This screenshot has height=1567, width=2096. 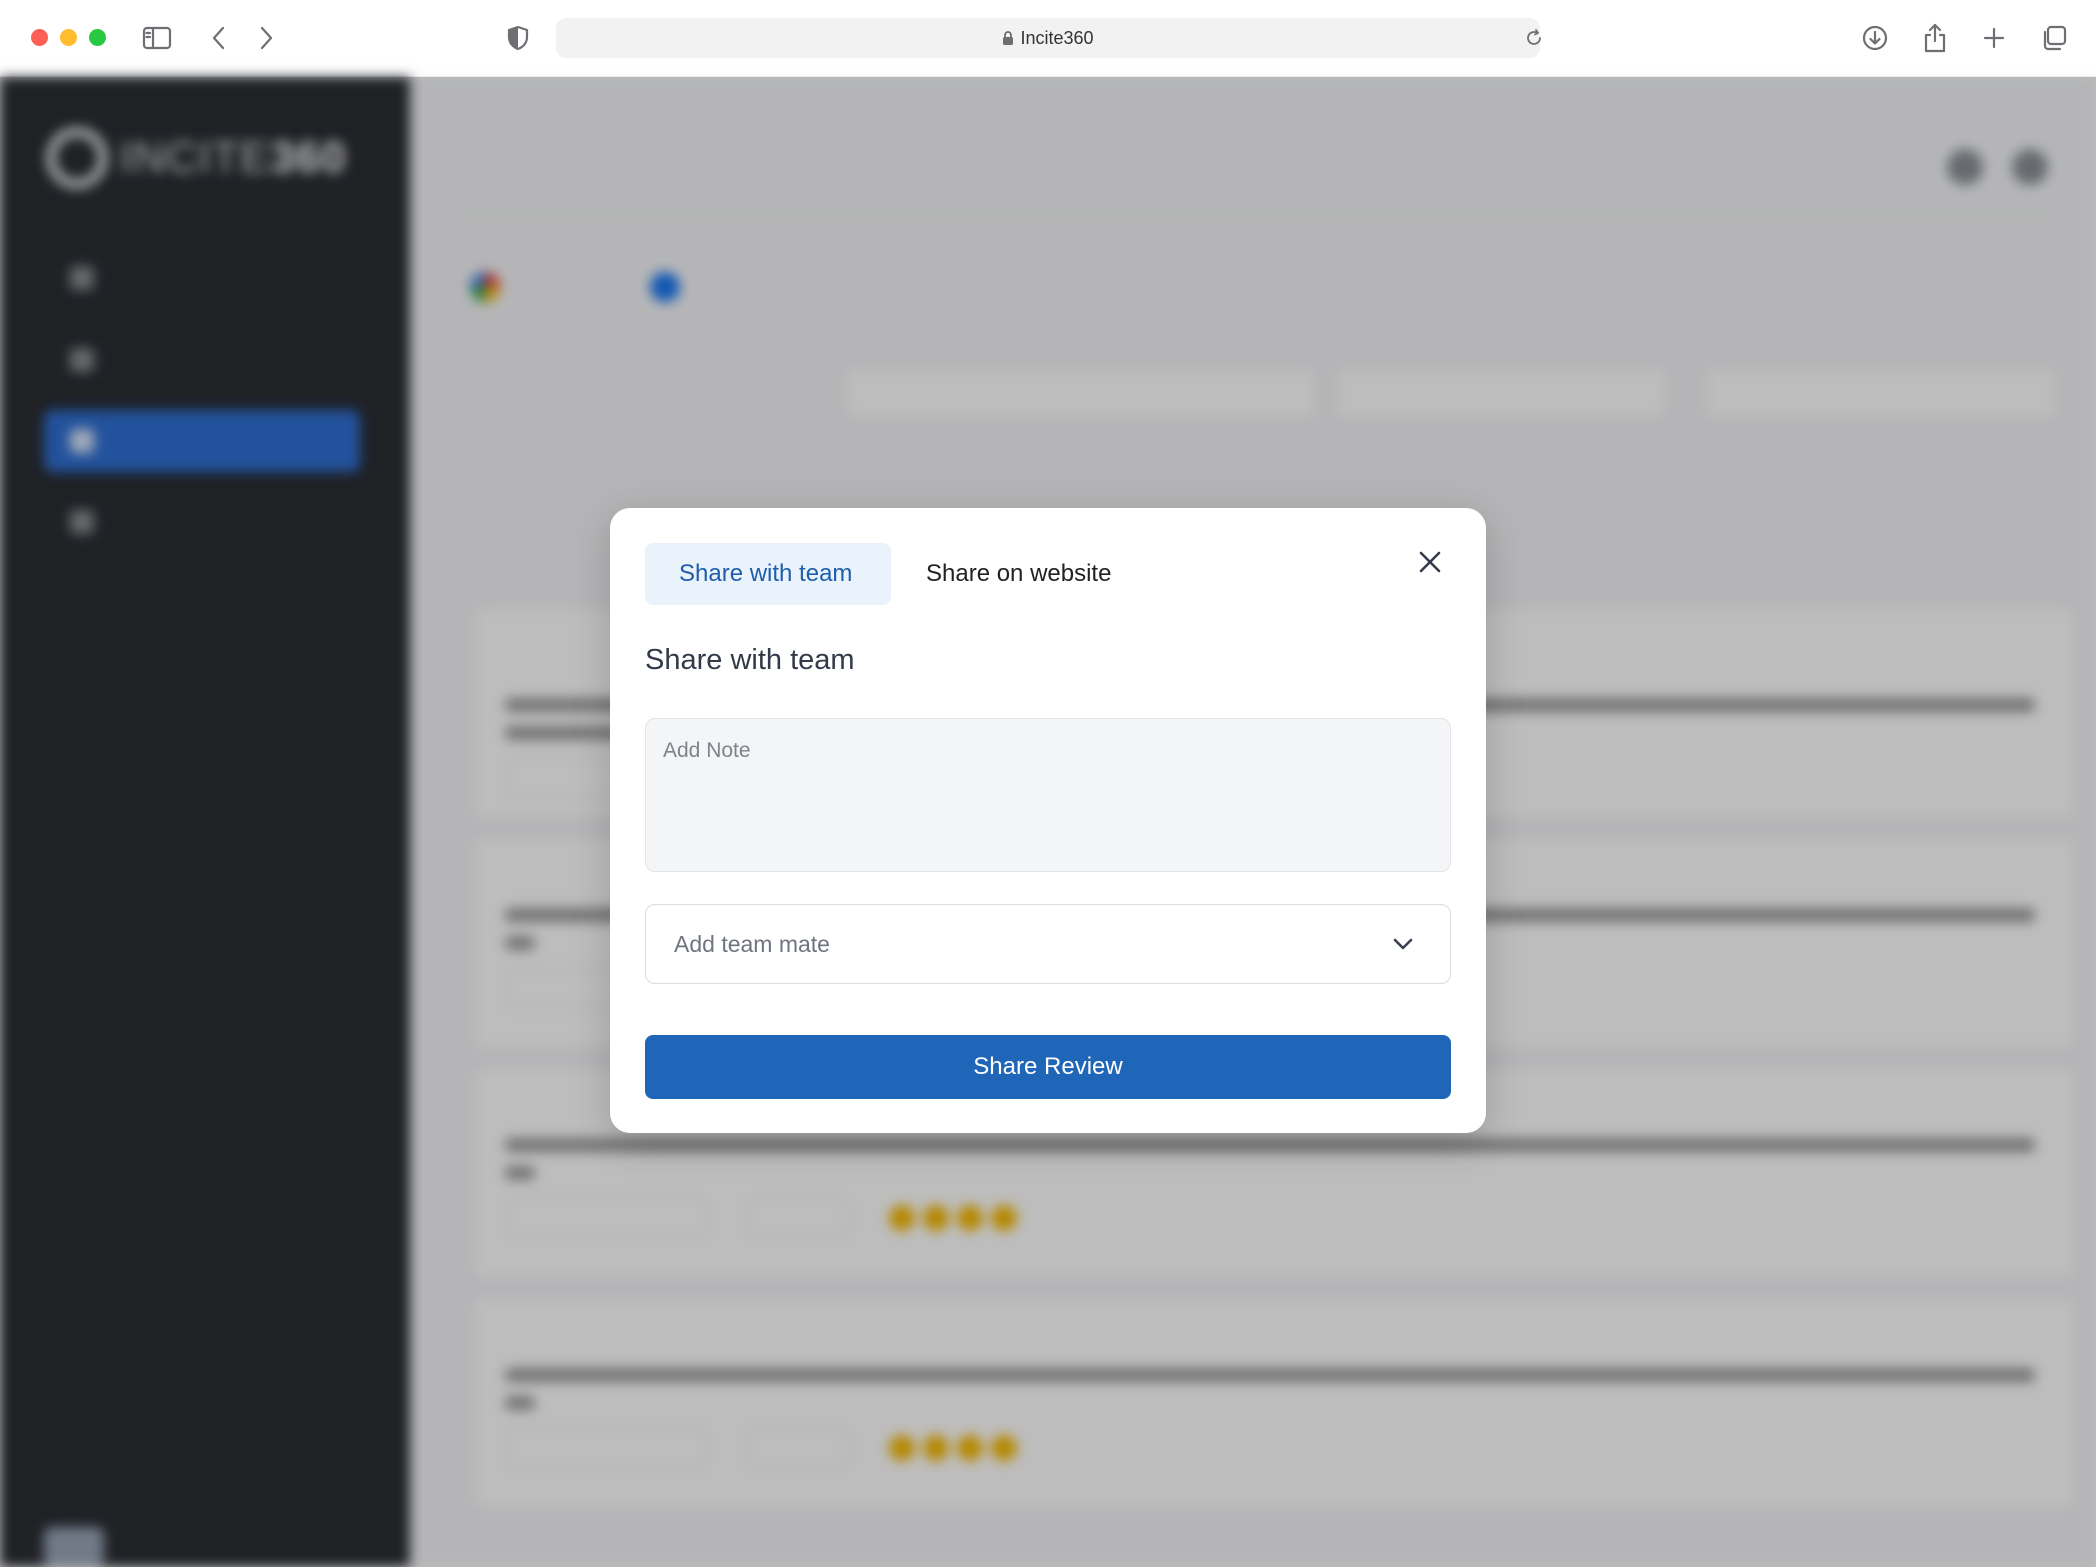 I want to click on url-label: Incite360, so click(x=1057, y=38).